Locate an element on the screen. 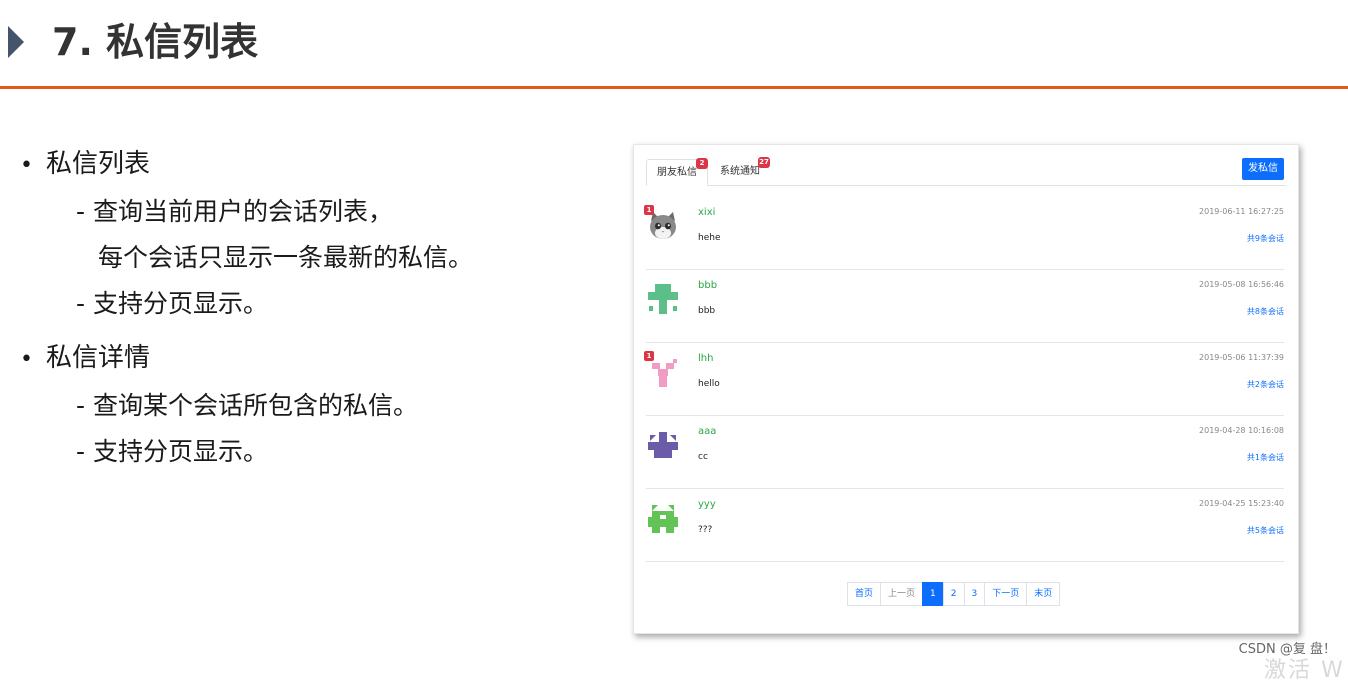  page-2: 2 is located at coordinates (953, 594).